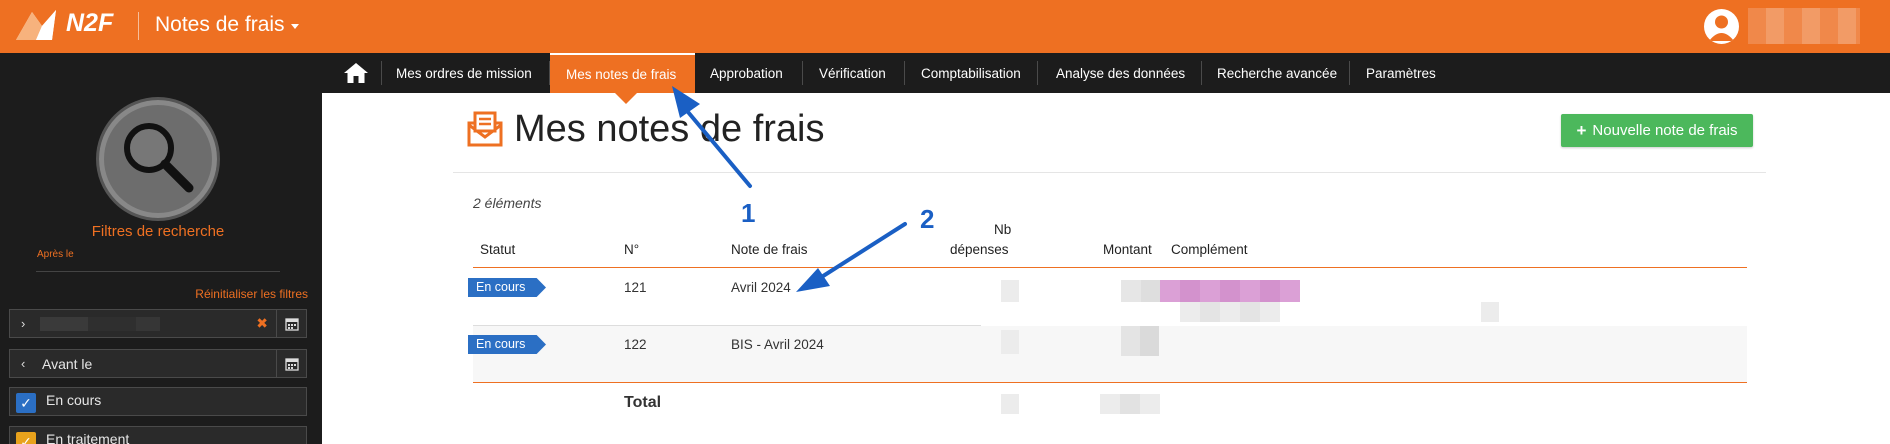 Image resolution: width=1890 pixels, height=444 pixels. I want to click on column-header-note: Note de frais, so click(769, 249).